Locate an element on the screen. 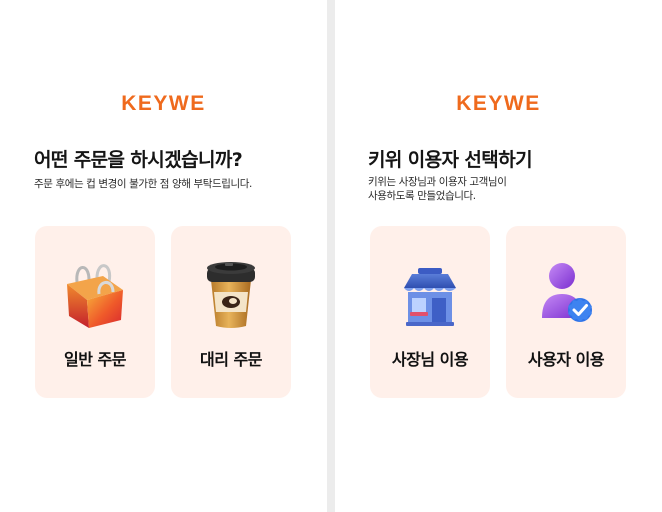  verified-user-icon is located at coordinates (567, 292).